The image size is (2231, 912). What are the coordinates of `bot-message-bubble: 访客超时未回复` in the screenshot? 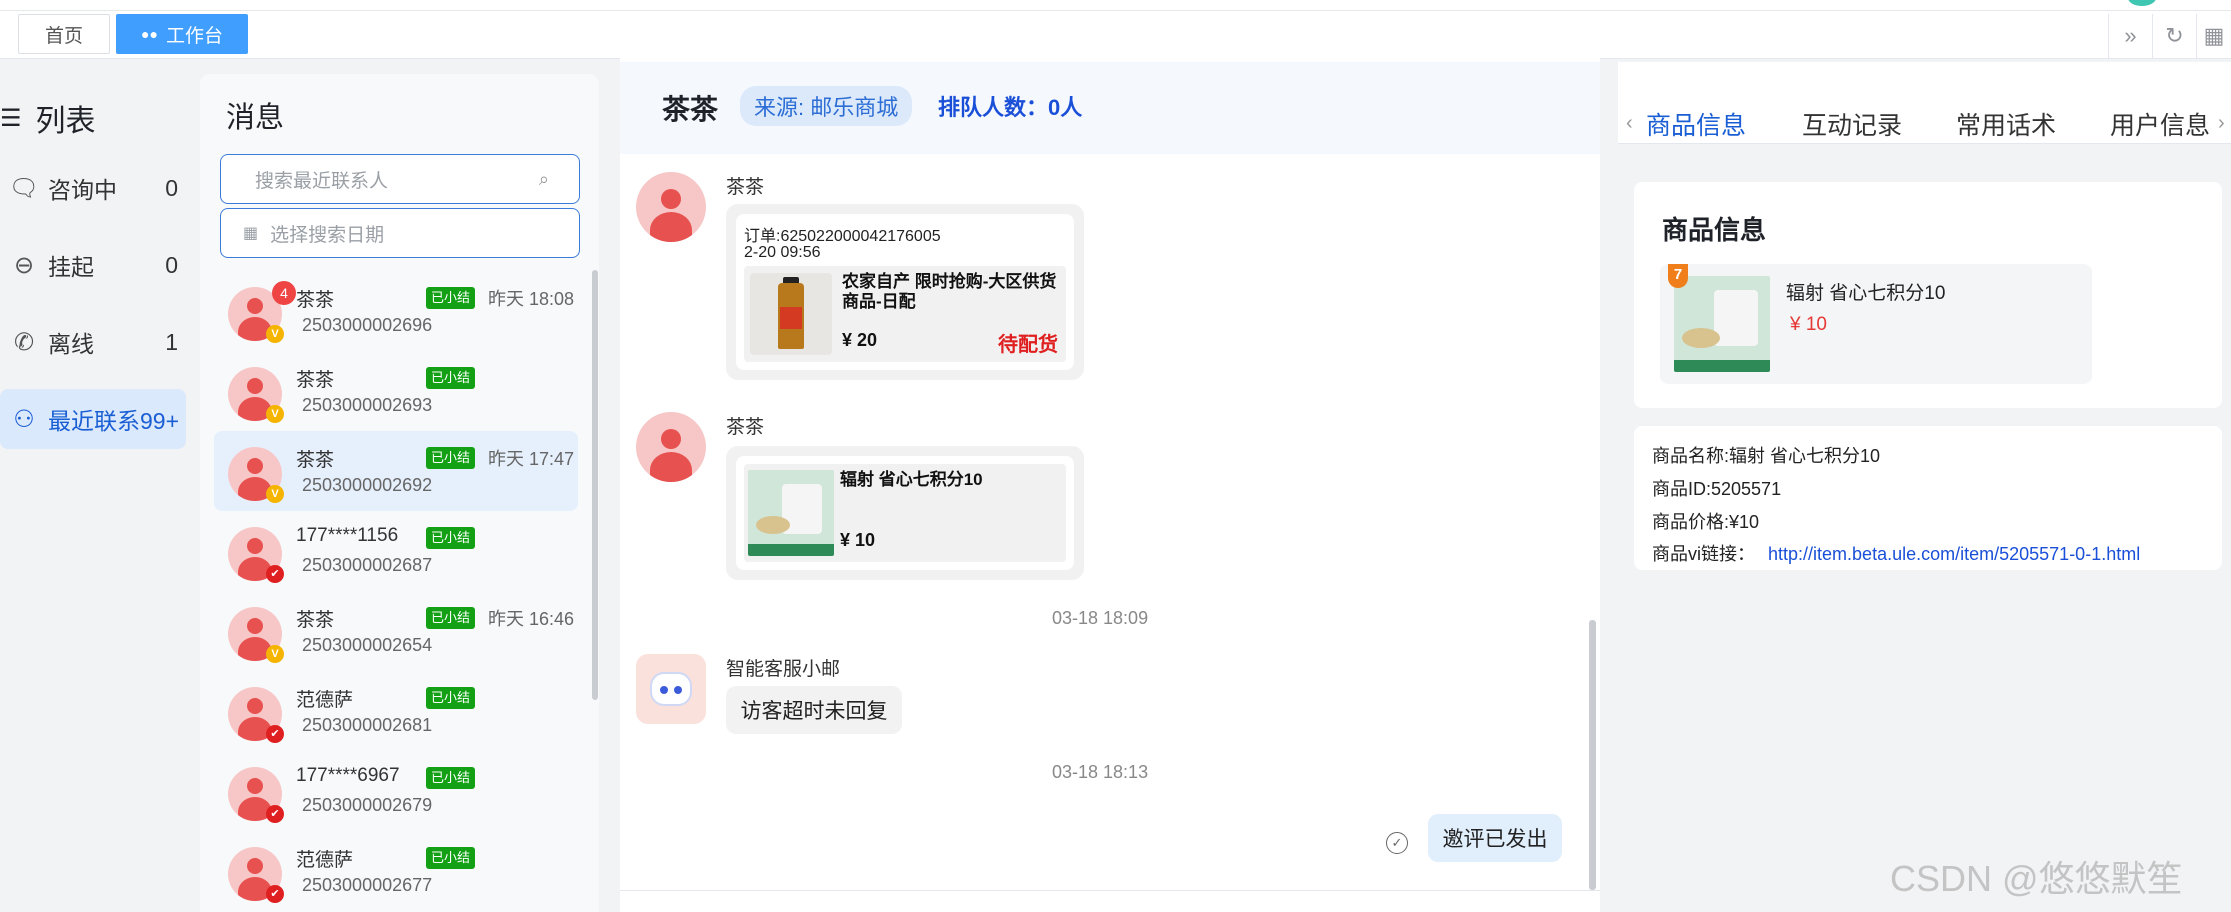 It's located at (814, 710).